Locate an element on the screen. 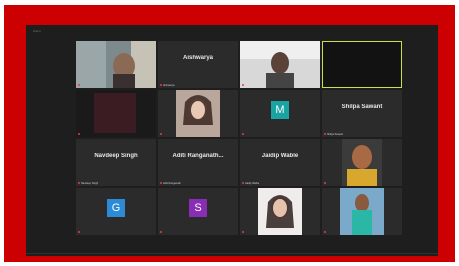  participant-tile: Navdeep Singh Navdeep Singh is located at coordinates (116, 162).